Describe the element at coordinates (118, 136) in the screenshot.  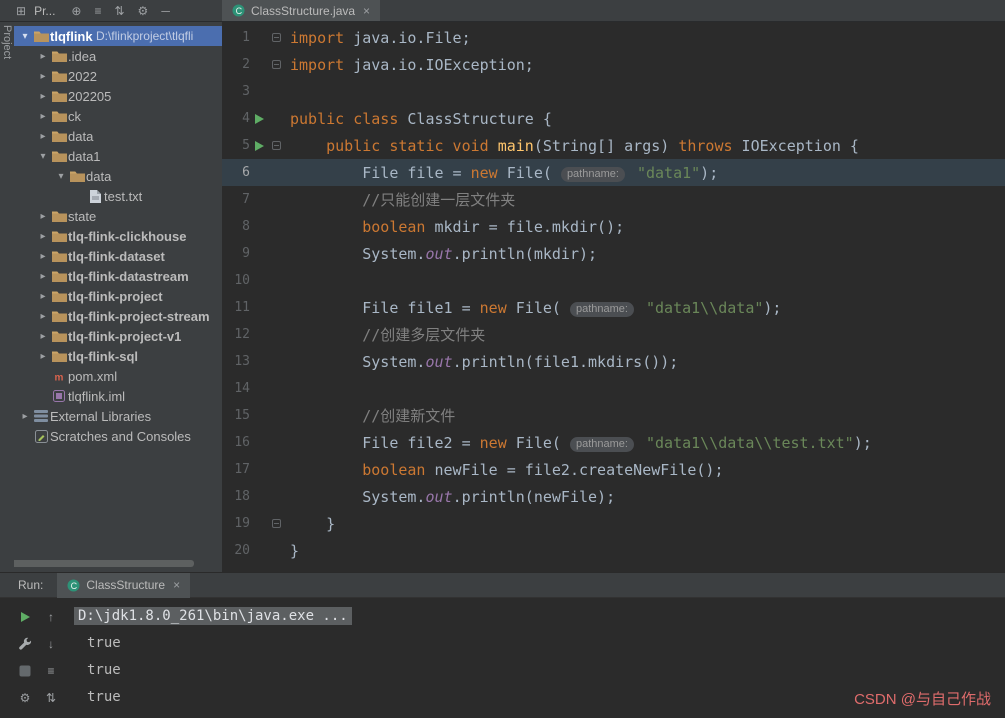
I see `tree-item-data: ▸ data` at that location.